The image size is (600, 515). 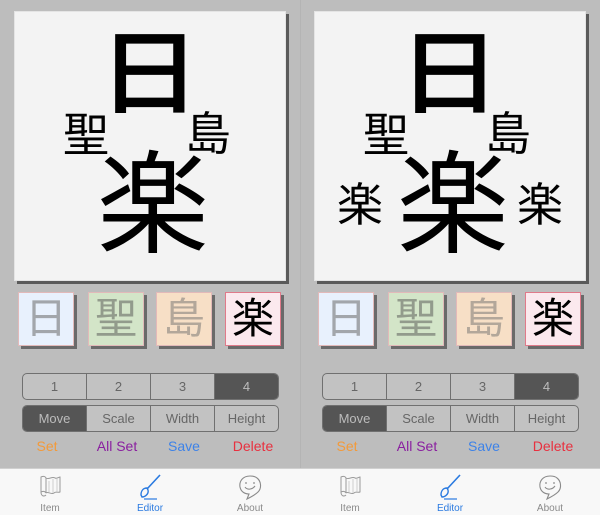 What do you see at coordinates (540, 205) in the screenshot?
I see `glyph-extra-right: 楽` at bounding box center [540, 205].